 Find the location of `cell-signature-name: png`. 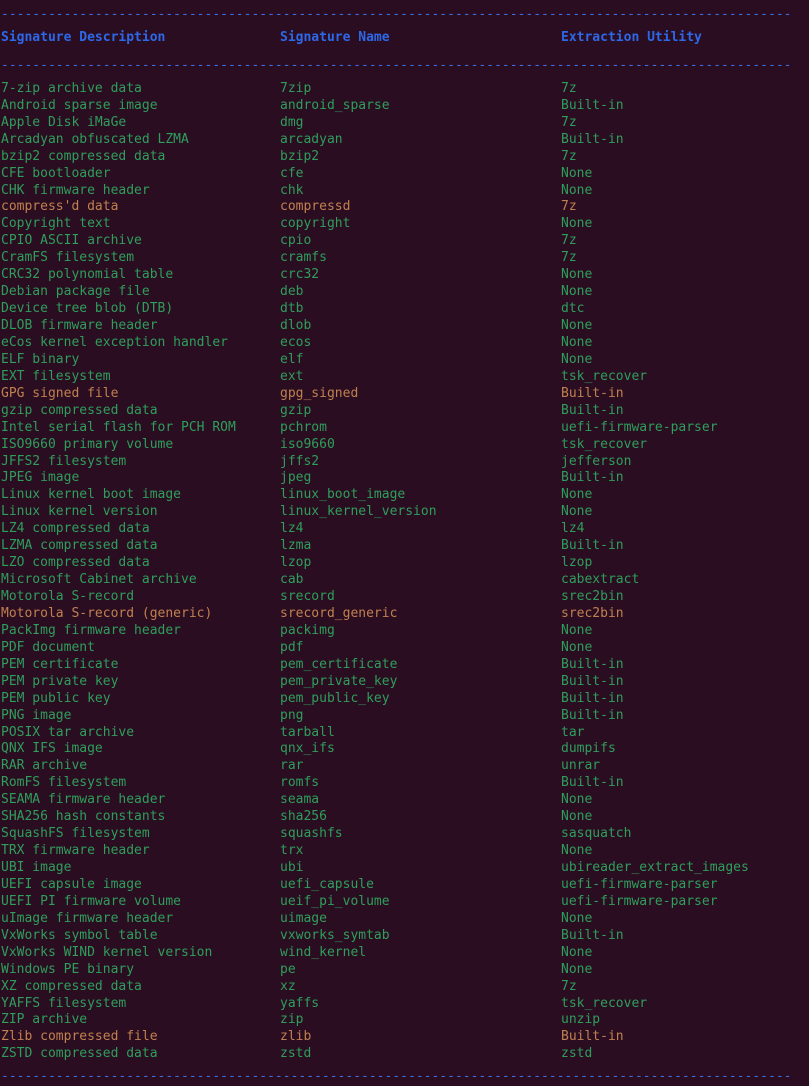

cell-signature-name: png is located at coordinates (292, 715).